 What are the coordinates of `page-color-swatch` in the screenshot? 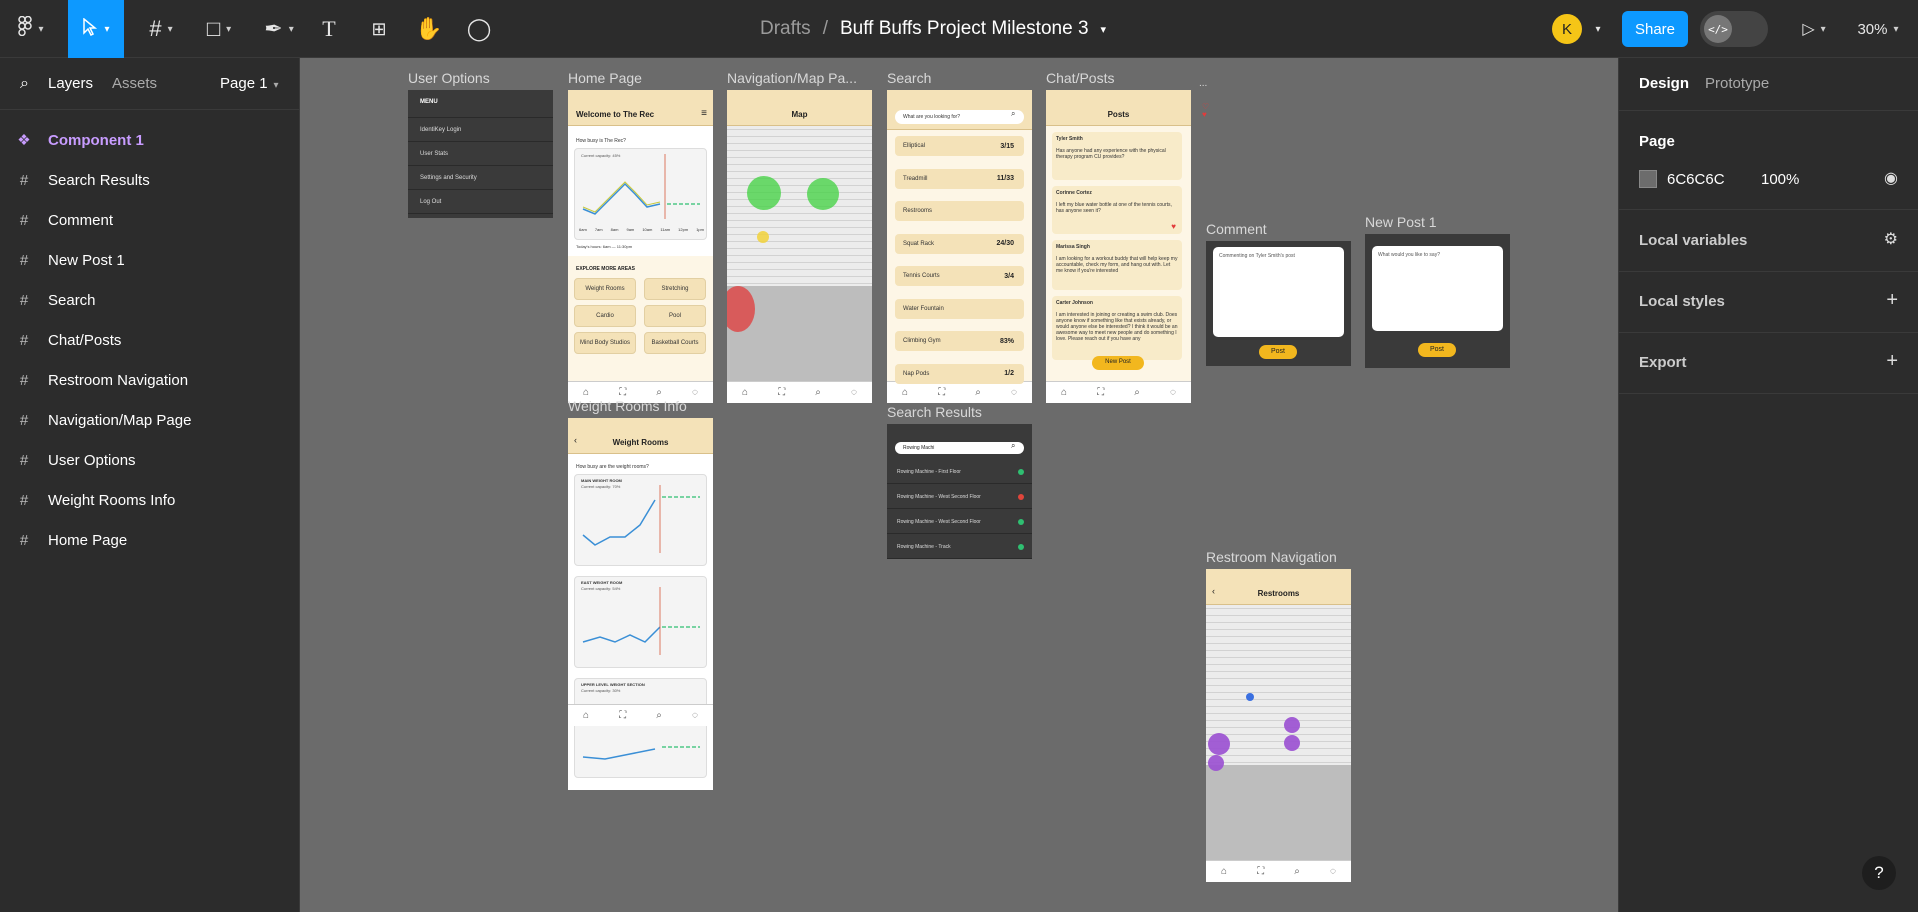 It's located at (1648, 179).